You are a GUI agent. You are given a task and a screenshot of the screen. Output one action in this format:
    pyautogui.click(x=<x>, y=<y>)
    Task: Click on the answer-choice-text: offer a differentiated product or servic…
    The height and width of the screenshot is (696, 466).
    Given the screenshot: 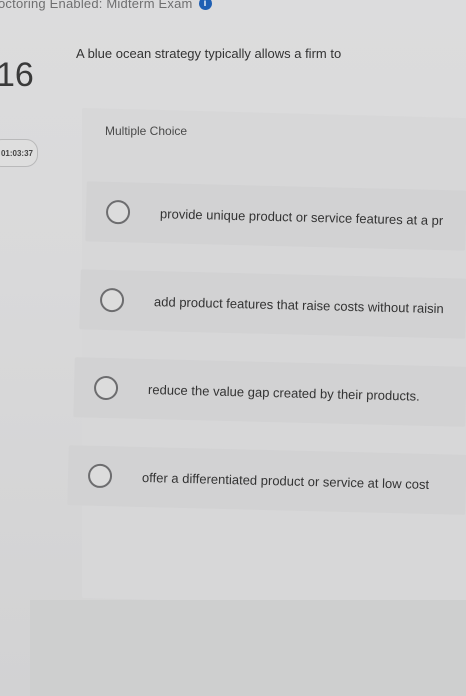 What is the action you would take?
    pyautogui.click(x=285, y=480)
    